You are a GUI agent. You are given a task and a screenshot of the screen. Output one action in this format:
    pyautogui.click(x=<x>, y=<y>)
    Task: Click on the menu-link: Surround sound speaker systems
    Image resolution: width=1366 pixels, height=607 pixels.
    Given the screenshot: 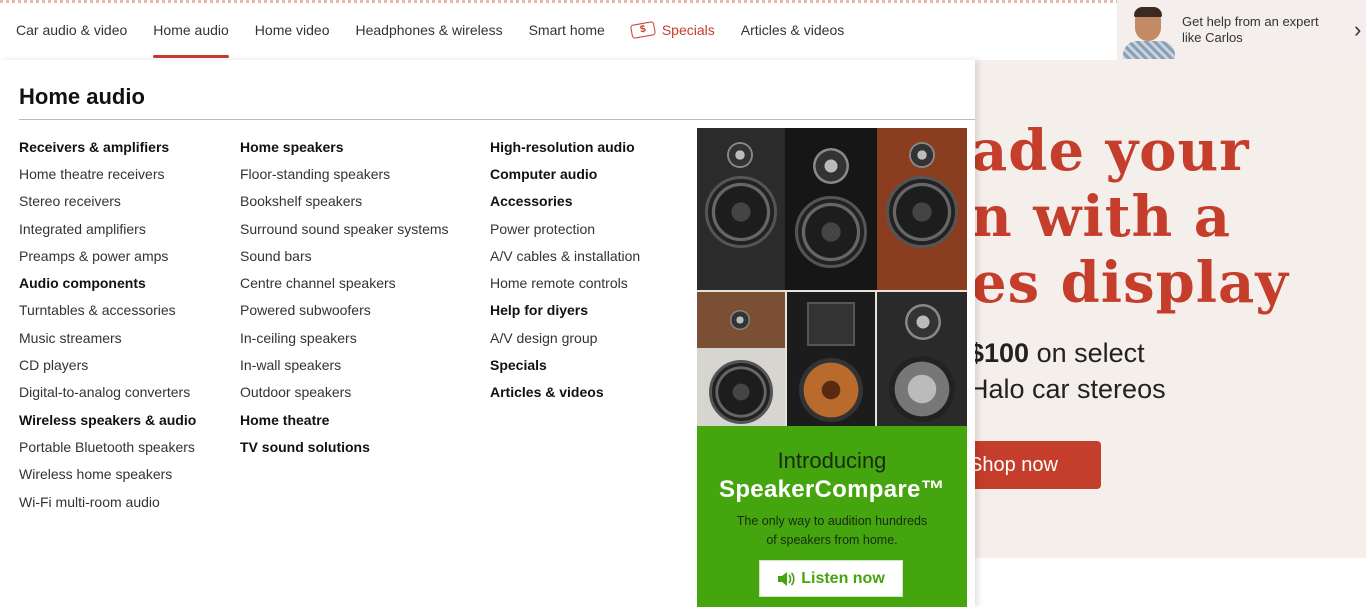 What is the action you would take?
    pyautogui.click(x=344, y=228)
    